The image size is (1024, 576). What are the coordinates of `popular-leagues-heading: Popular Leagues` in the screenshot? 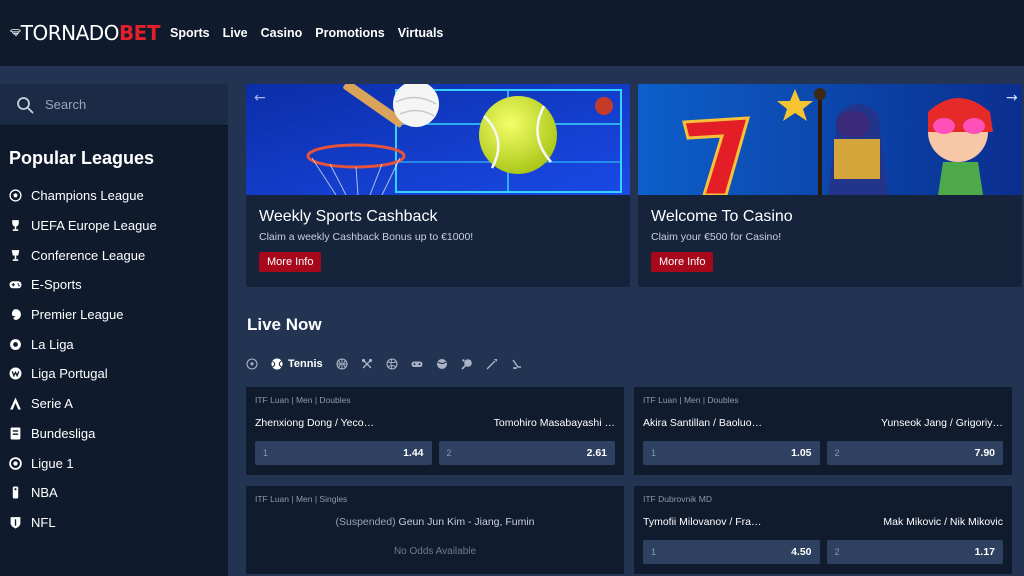 It's located at (82, 158).